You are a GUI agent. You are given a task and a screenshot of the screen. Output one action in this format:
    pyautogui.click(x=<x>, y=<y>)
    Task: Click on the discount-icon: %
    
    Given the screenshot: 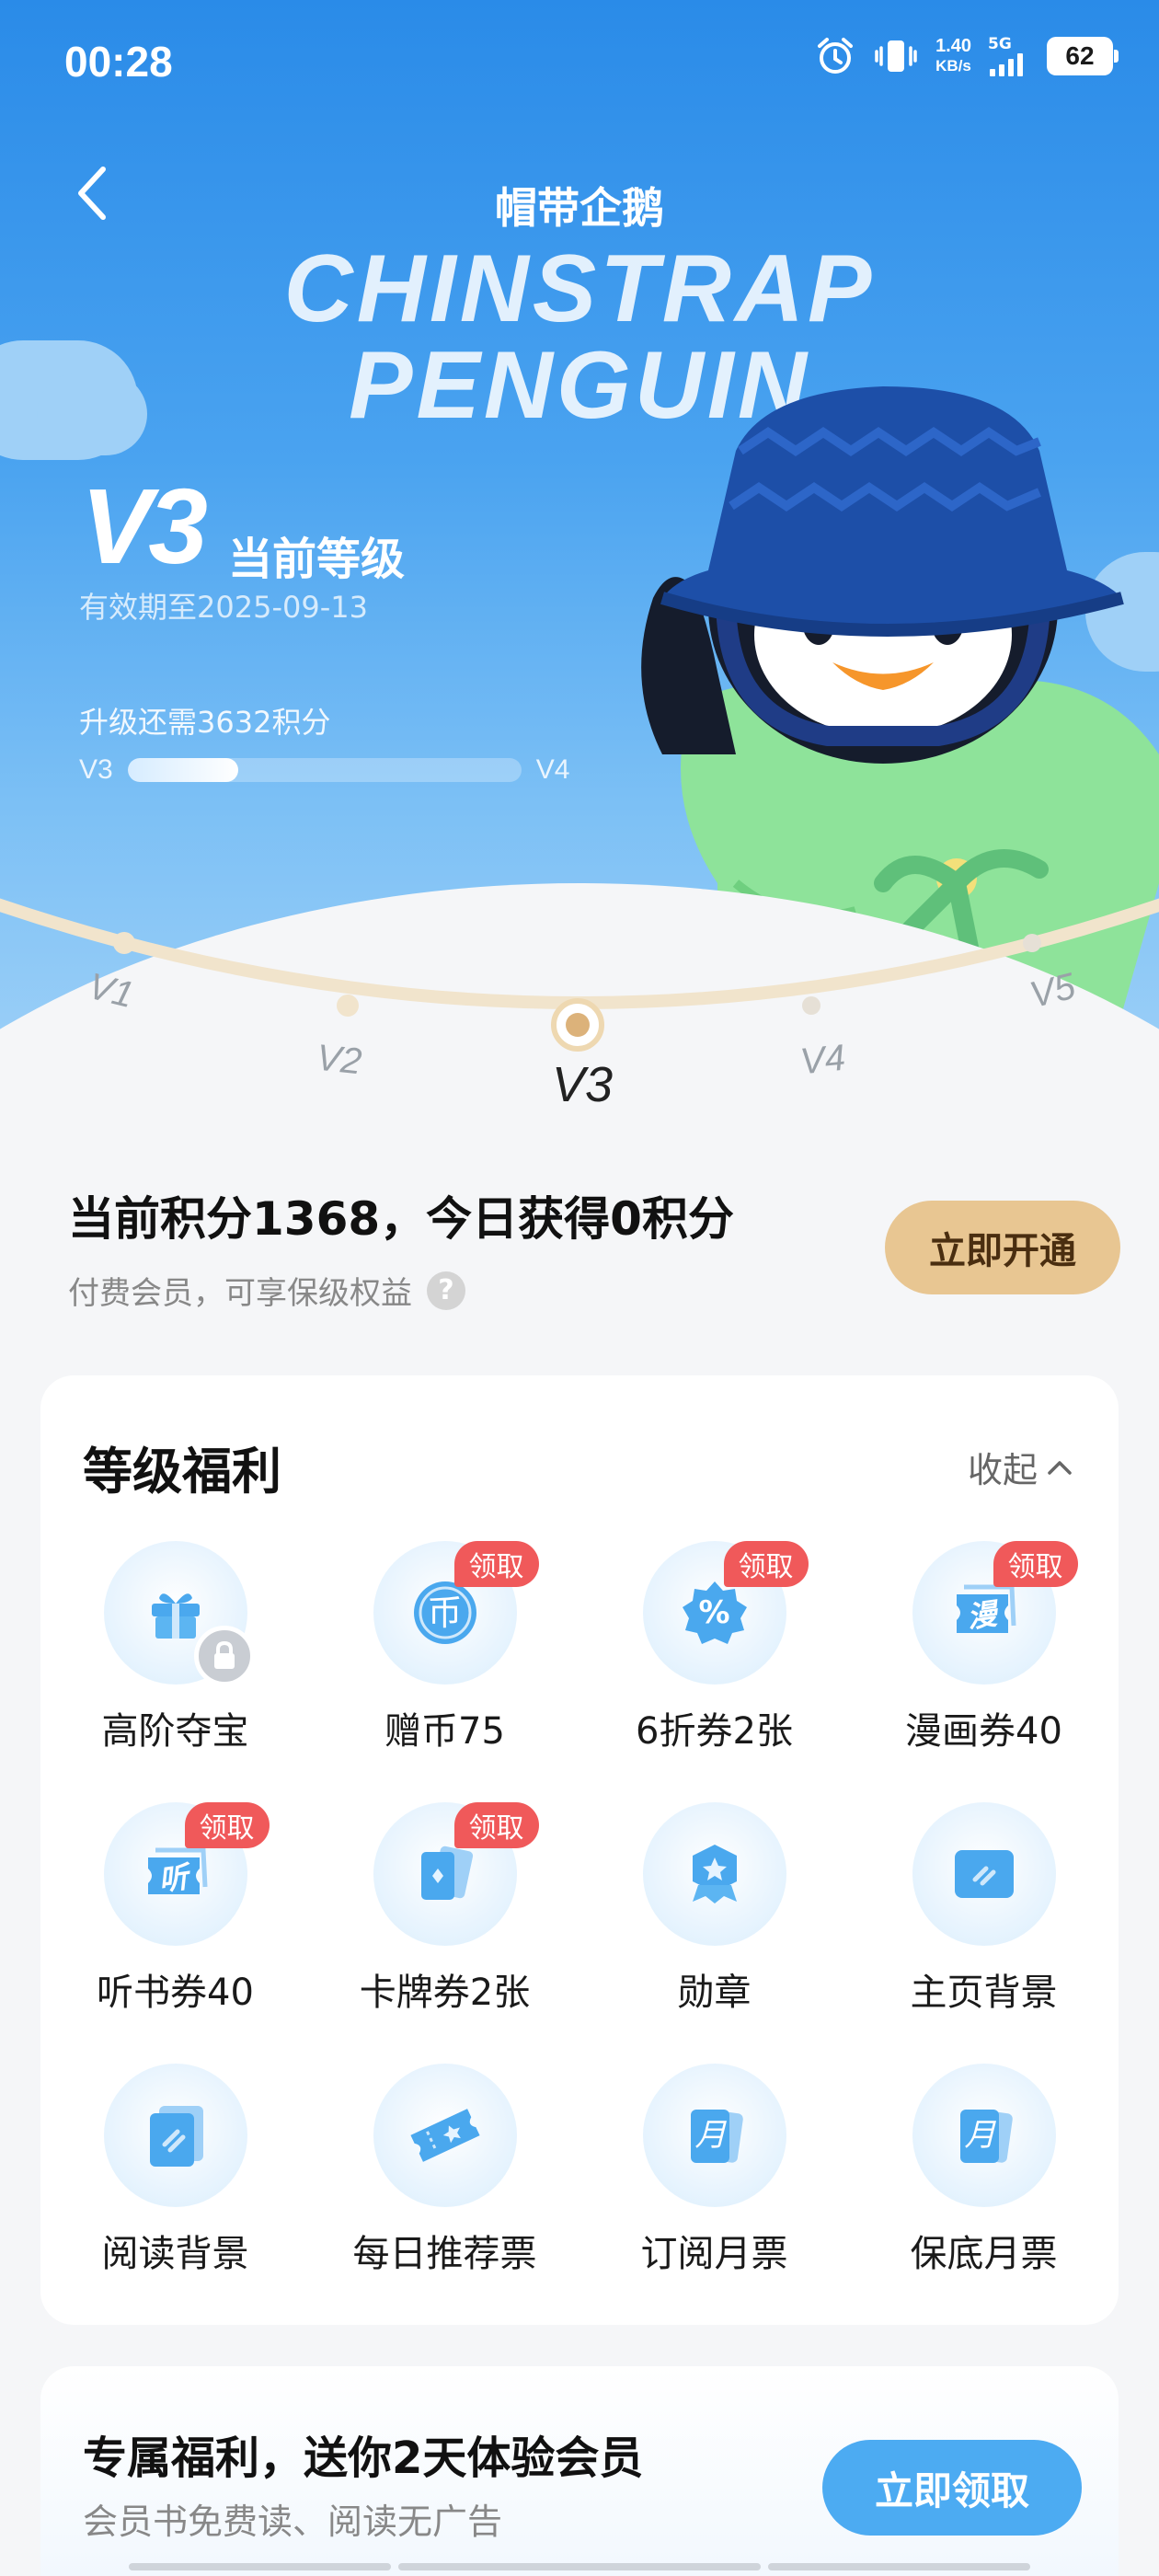 What is the action you would take?
    pyautogui.click(x=715, y=1613)
    